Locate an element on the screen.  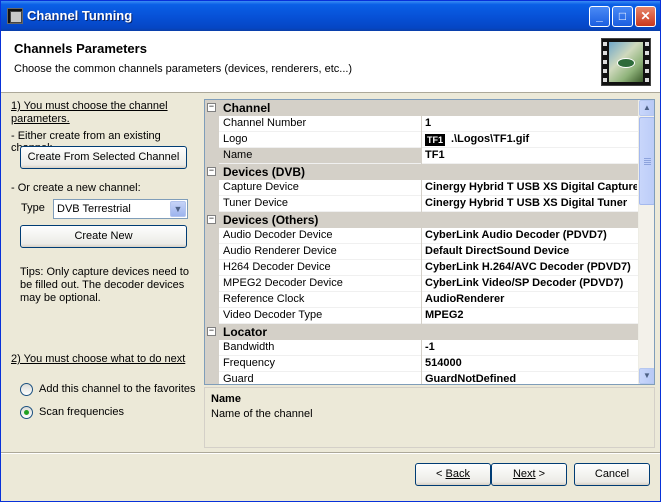
grid-property-row: Bandwidth -1 is located at coordinates (422, 348).